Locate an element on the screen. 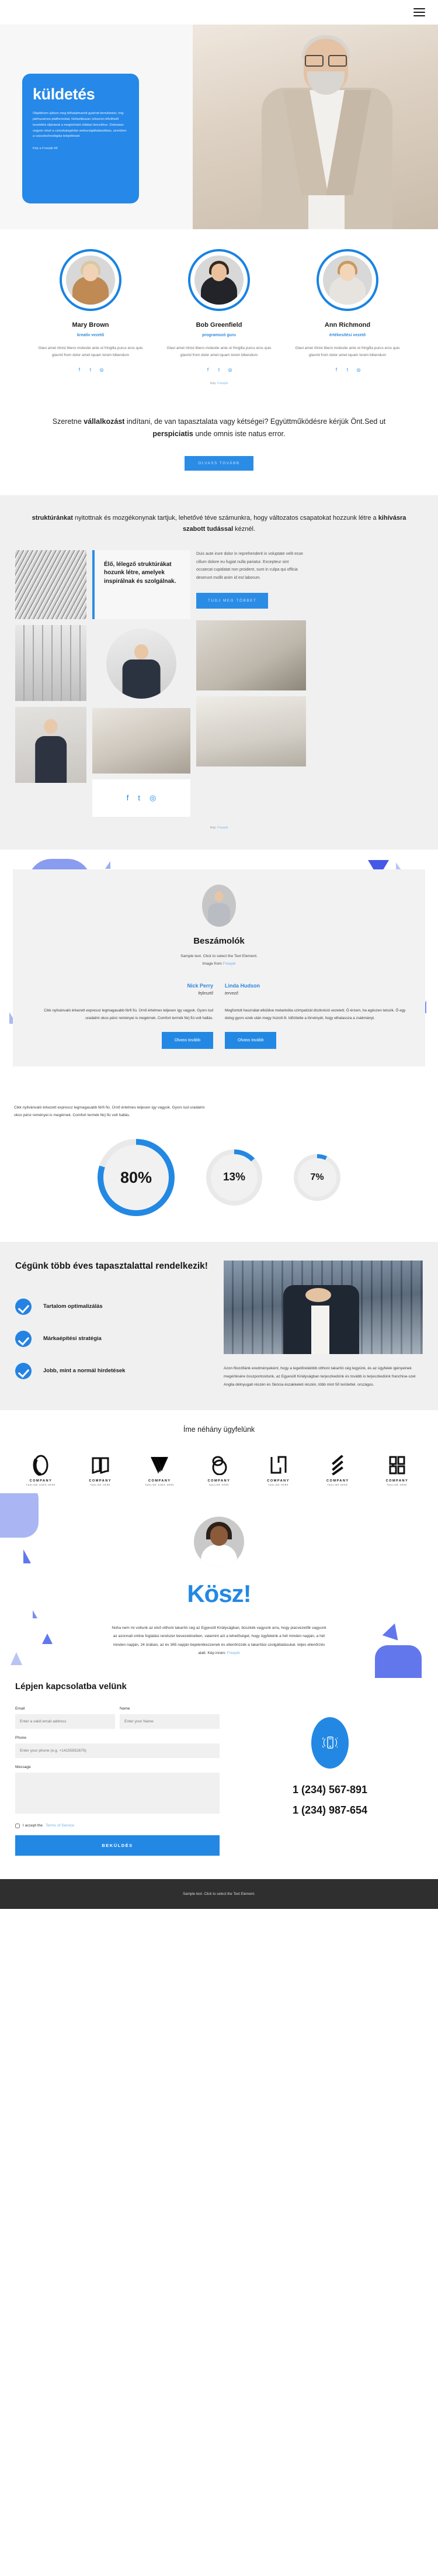 Image resolution: width=438 pixels, height=2576 pixels. stat-value: 80% is located at coordinates (136, 1178).